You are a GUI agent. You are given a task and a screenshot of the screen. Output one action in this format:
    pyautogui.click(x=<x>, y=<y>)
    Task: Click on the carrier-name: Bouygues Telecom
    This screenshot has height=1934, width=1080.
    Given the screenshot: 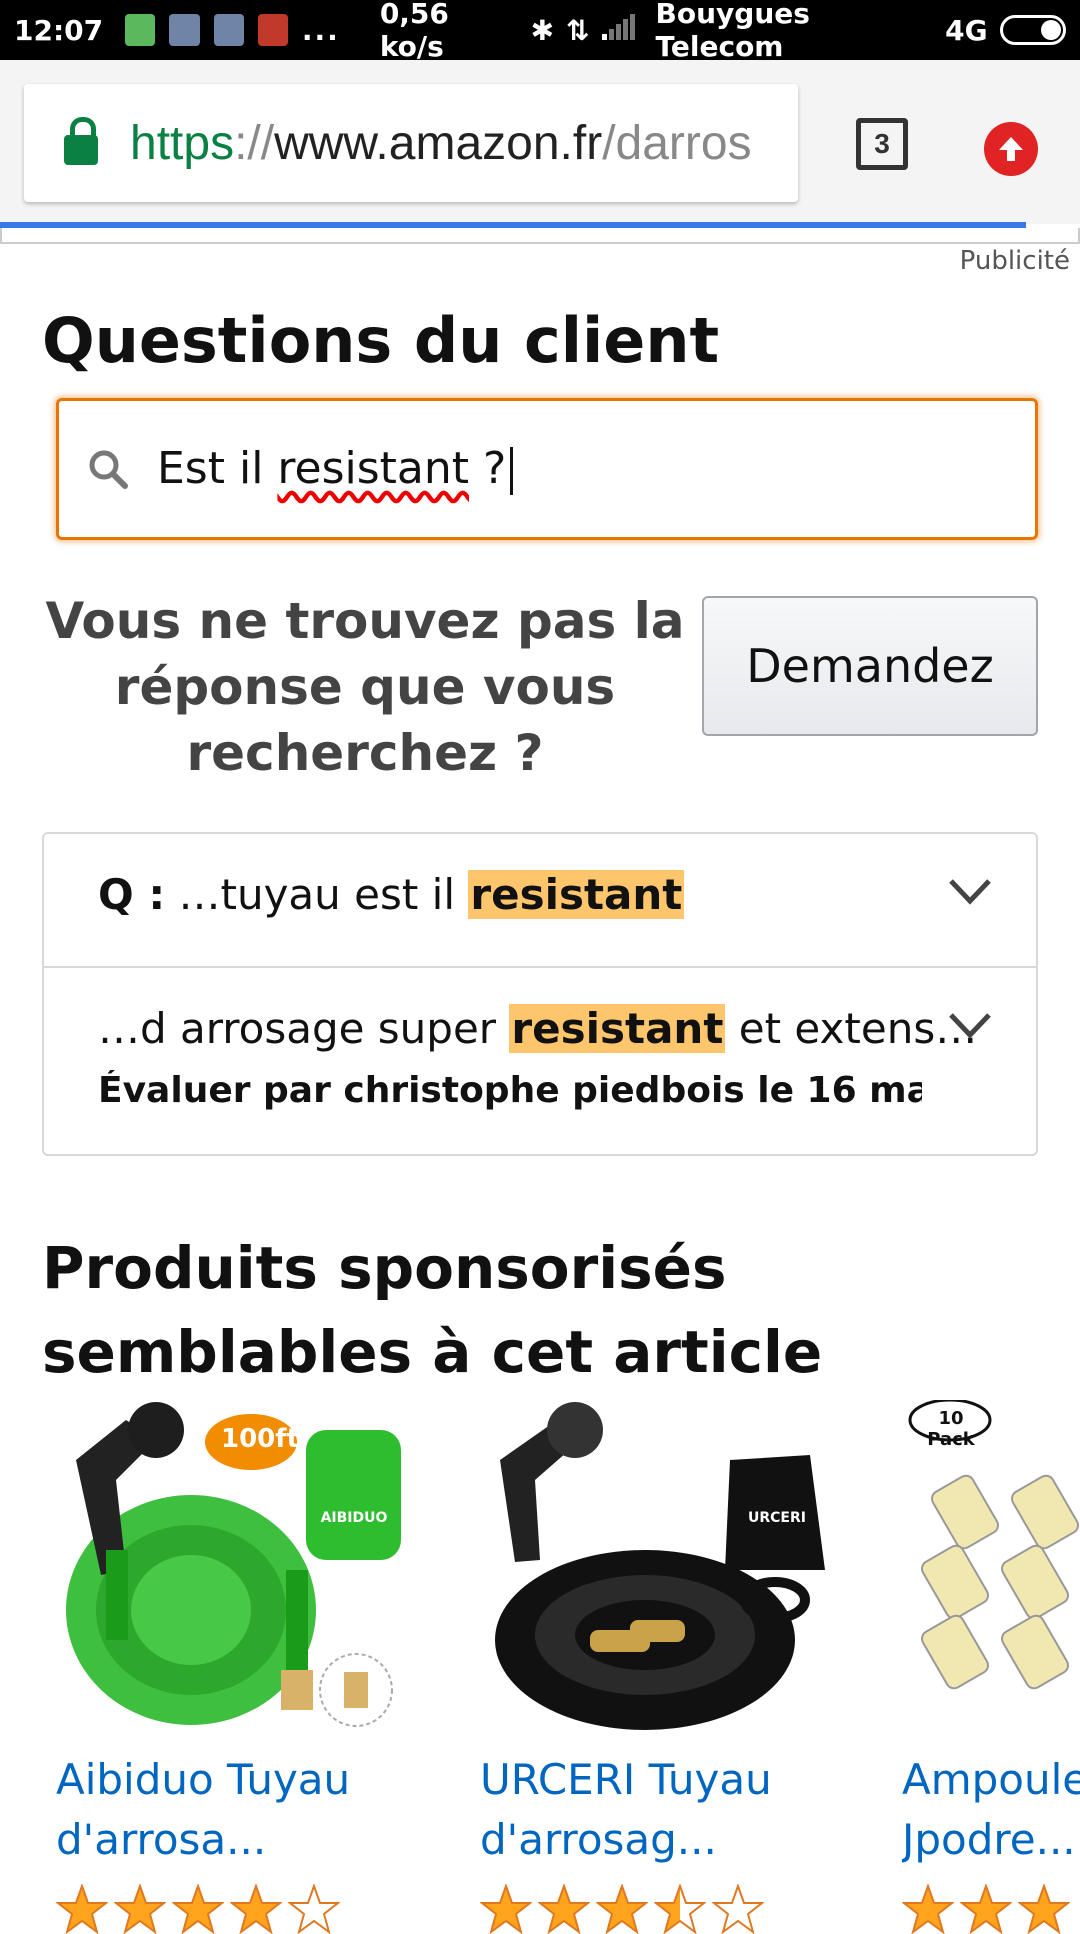 What is the action you would take?
    pyautogui.click(x=732, y=31)
    